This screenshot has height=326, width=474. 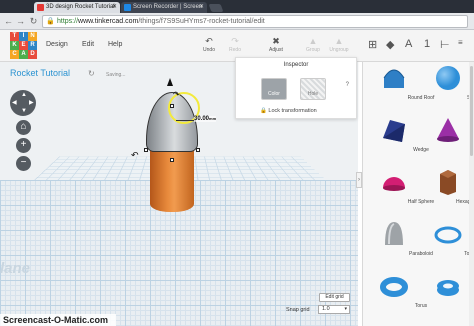 What do you see at coordinates (471, 111) in the screenshot?
I see `scrollbar-thumb` at bounding box center [471, 111].